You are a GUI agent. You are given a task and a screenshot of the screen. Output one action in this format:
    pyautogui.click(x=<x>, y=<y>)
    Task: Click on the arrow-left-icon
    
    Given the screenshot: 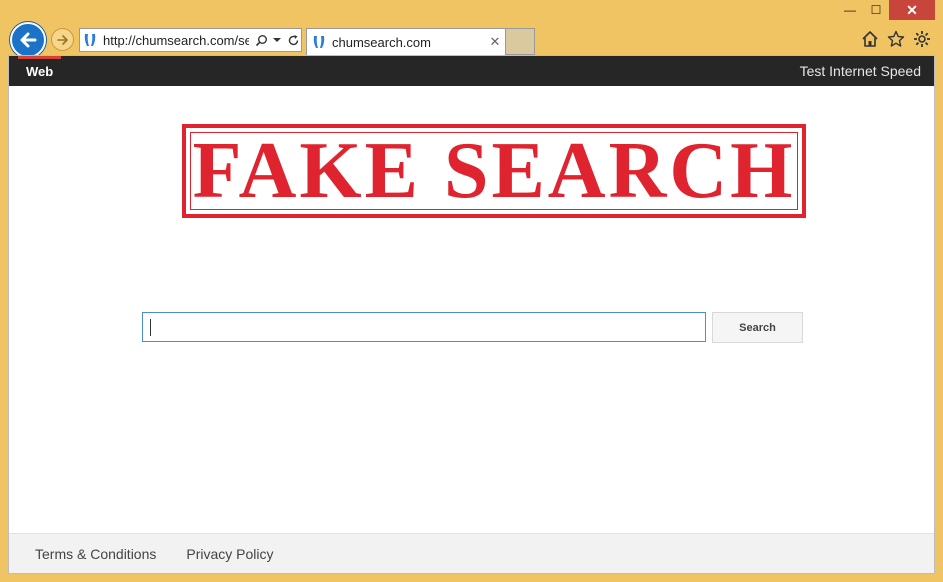 What is the action you would take?
    pyautogui.click(x=28, y=40)
    